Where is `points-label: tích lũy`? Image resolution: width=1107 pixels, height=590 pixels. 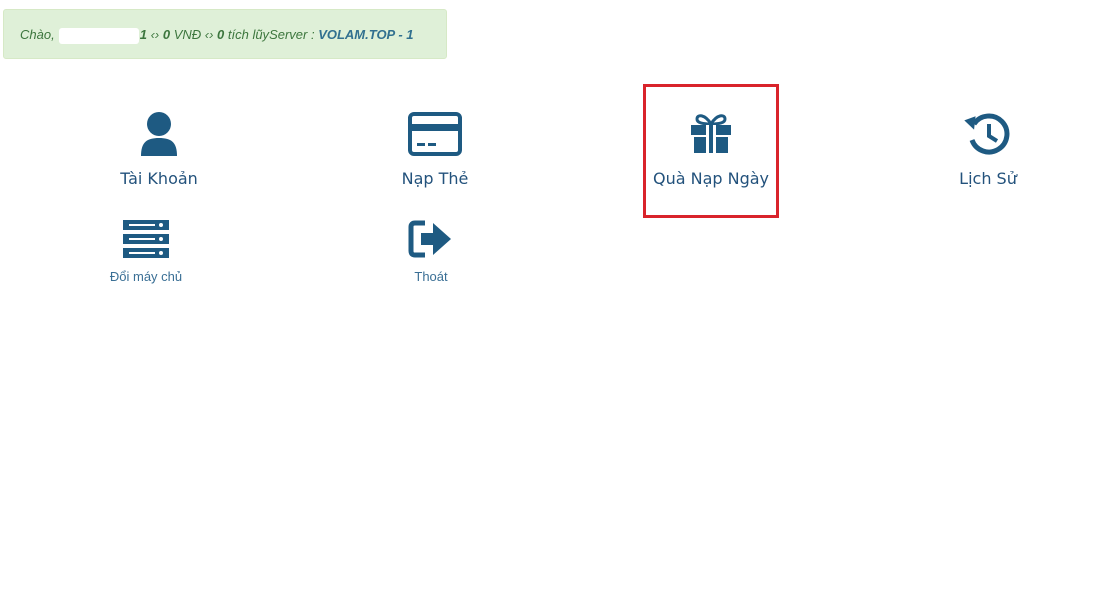 points-label: tích lũy is located at coordinates (247, 34).